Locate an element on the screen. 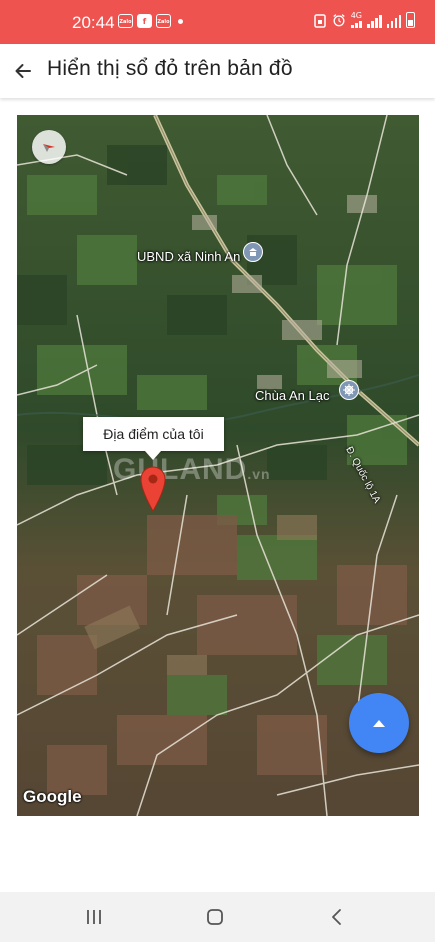  status-time: 20:44 is located at coordinates (93, 22).